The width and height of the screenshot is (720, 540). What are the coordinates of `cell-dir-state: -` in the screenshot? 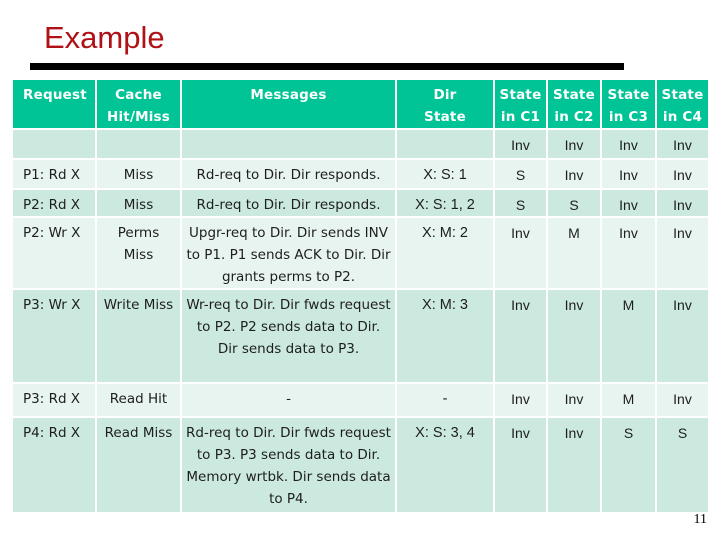 It's located at (445, 400).